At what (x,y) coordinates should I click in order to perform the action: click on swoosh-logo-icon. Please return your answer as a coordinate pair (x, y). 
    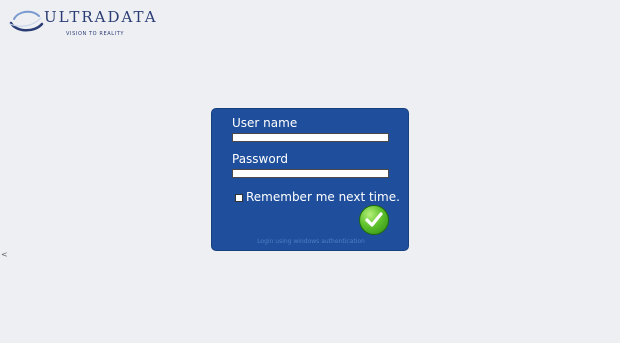
    Looking at the image, I should click on (26, 21).